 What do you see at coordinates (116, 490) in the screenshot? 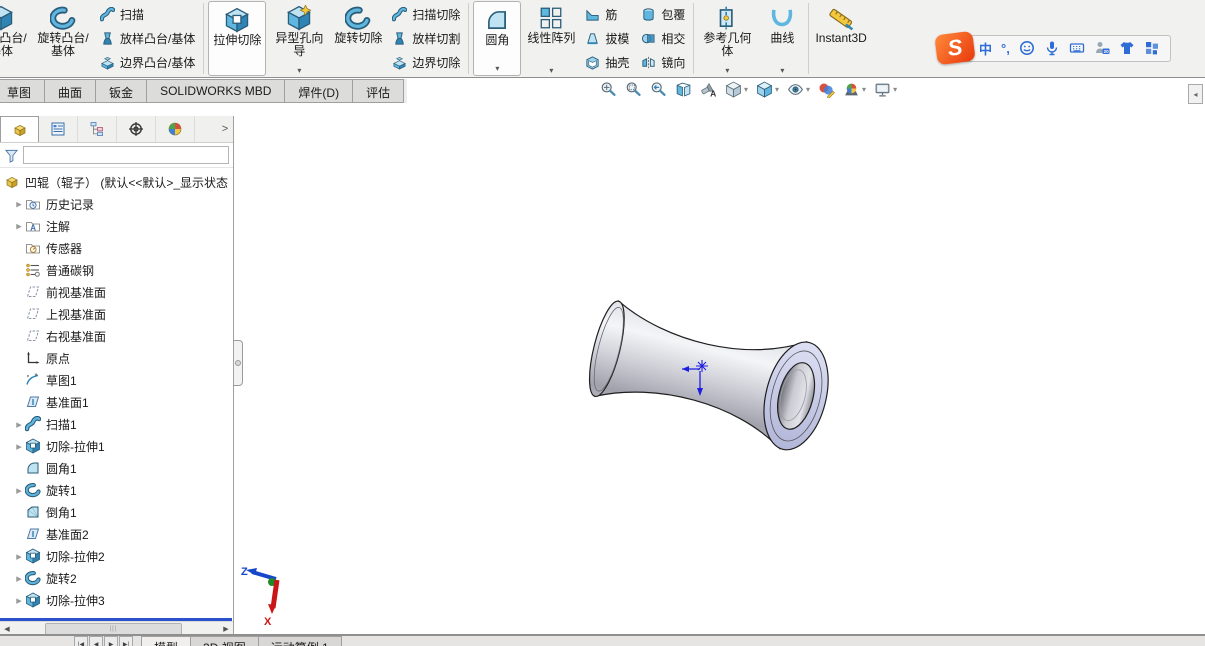
I see `tree-item-revolve1: ▶ 旋转1` at bounding box center [116, 490].